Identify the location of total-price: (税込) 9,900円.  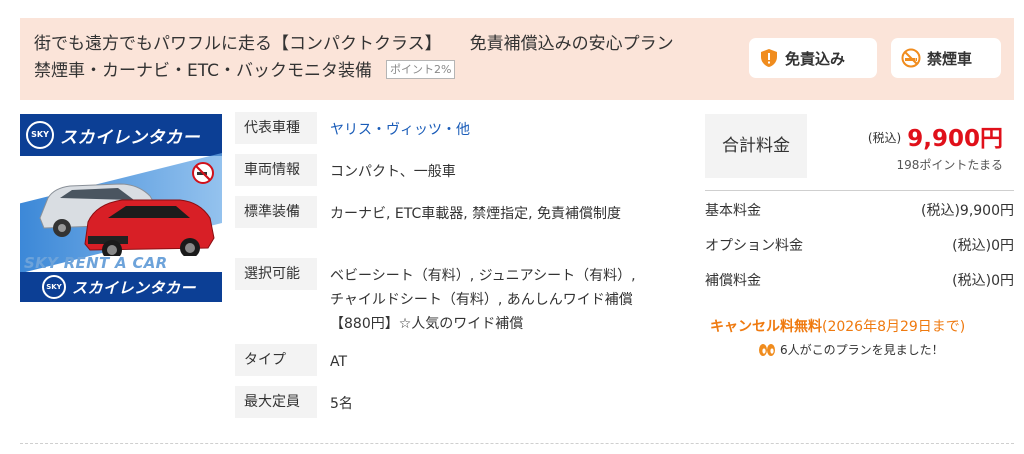
(935, 136).